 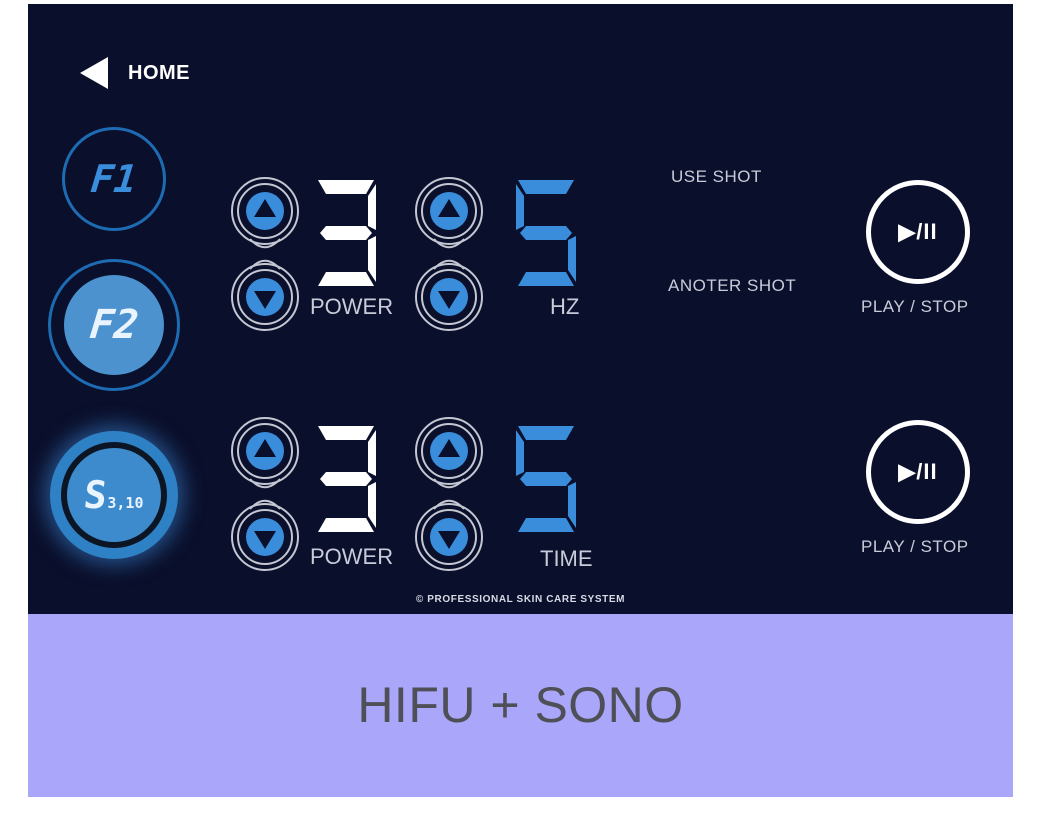 I want to click on mode-f2-fill: F2, so click(x=114, y=325).